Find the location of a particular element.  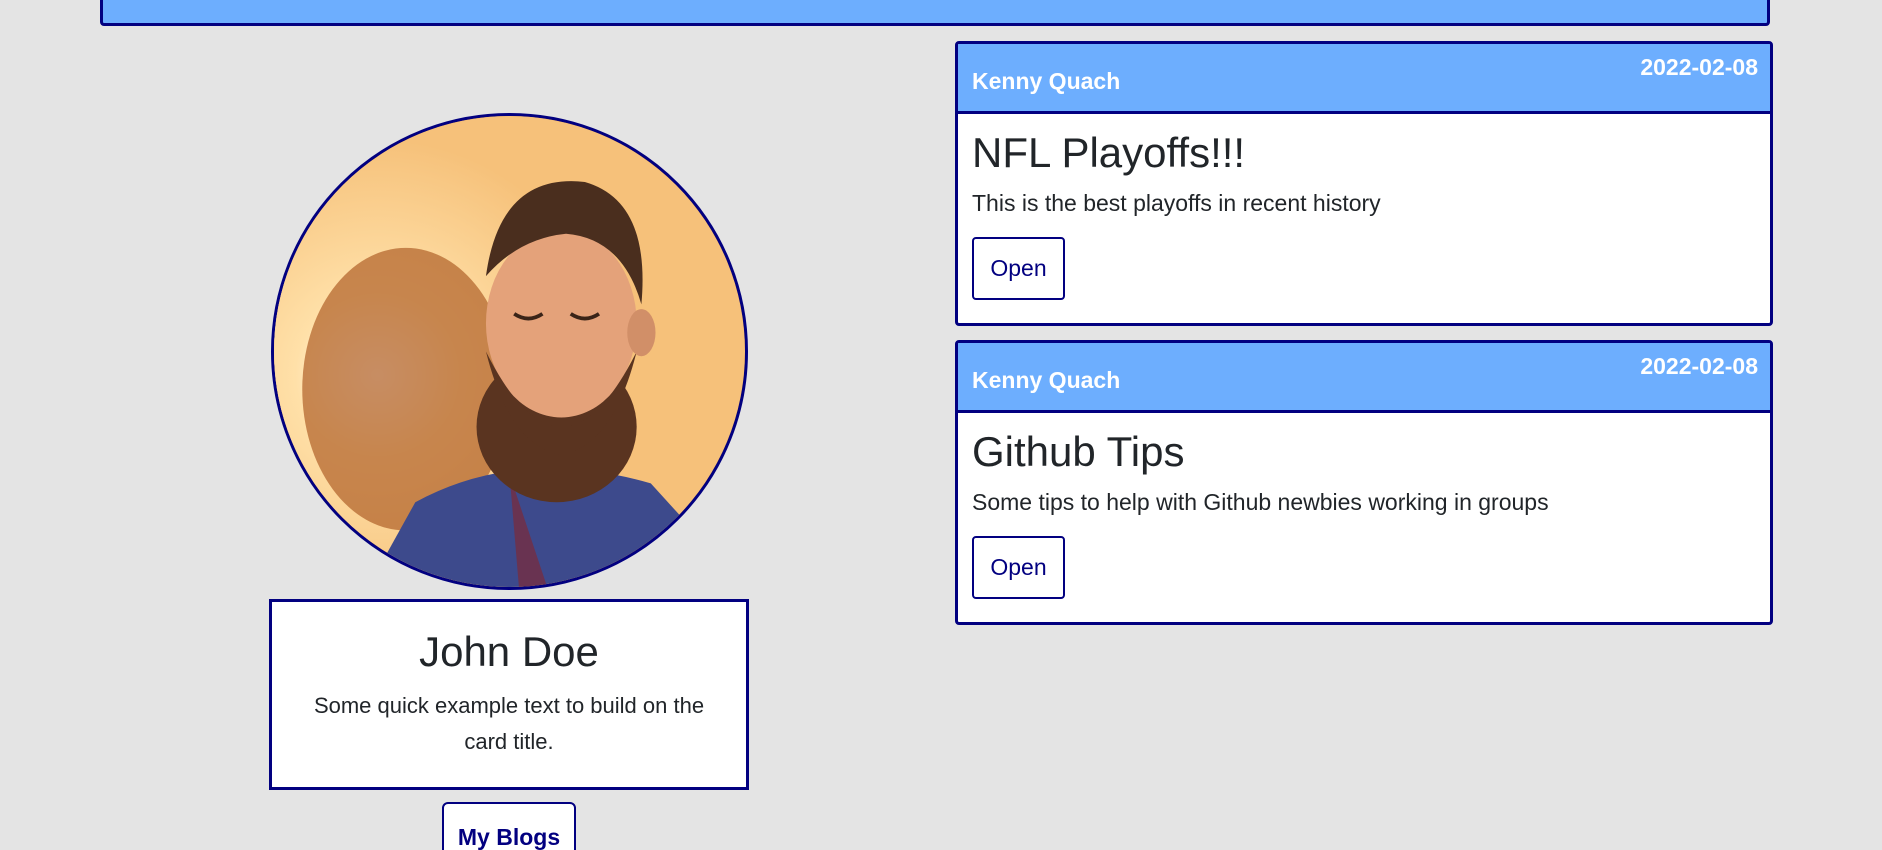

profile-name: John Doe is located at coordinates (509, 651).